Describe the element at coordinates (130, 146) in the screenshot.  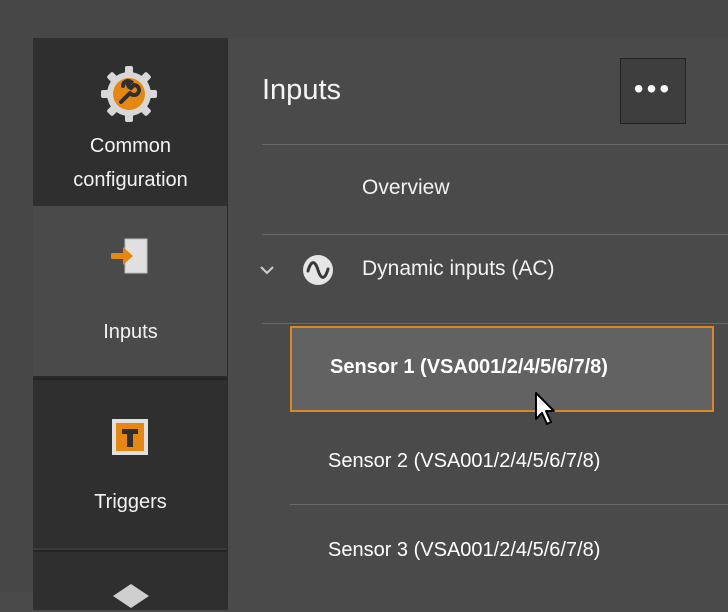
I see `sidebar-item-label: Common` at that location.